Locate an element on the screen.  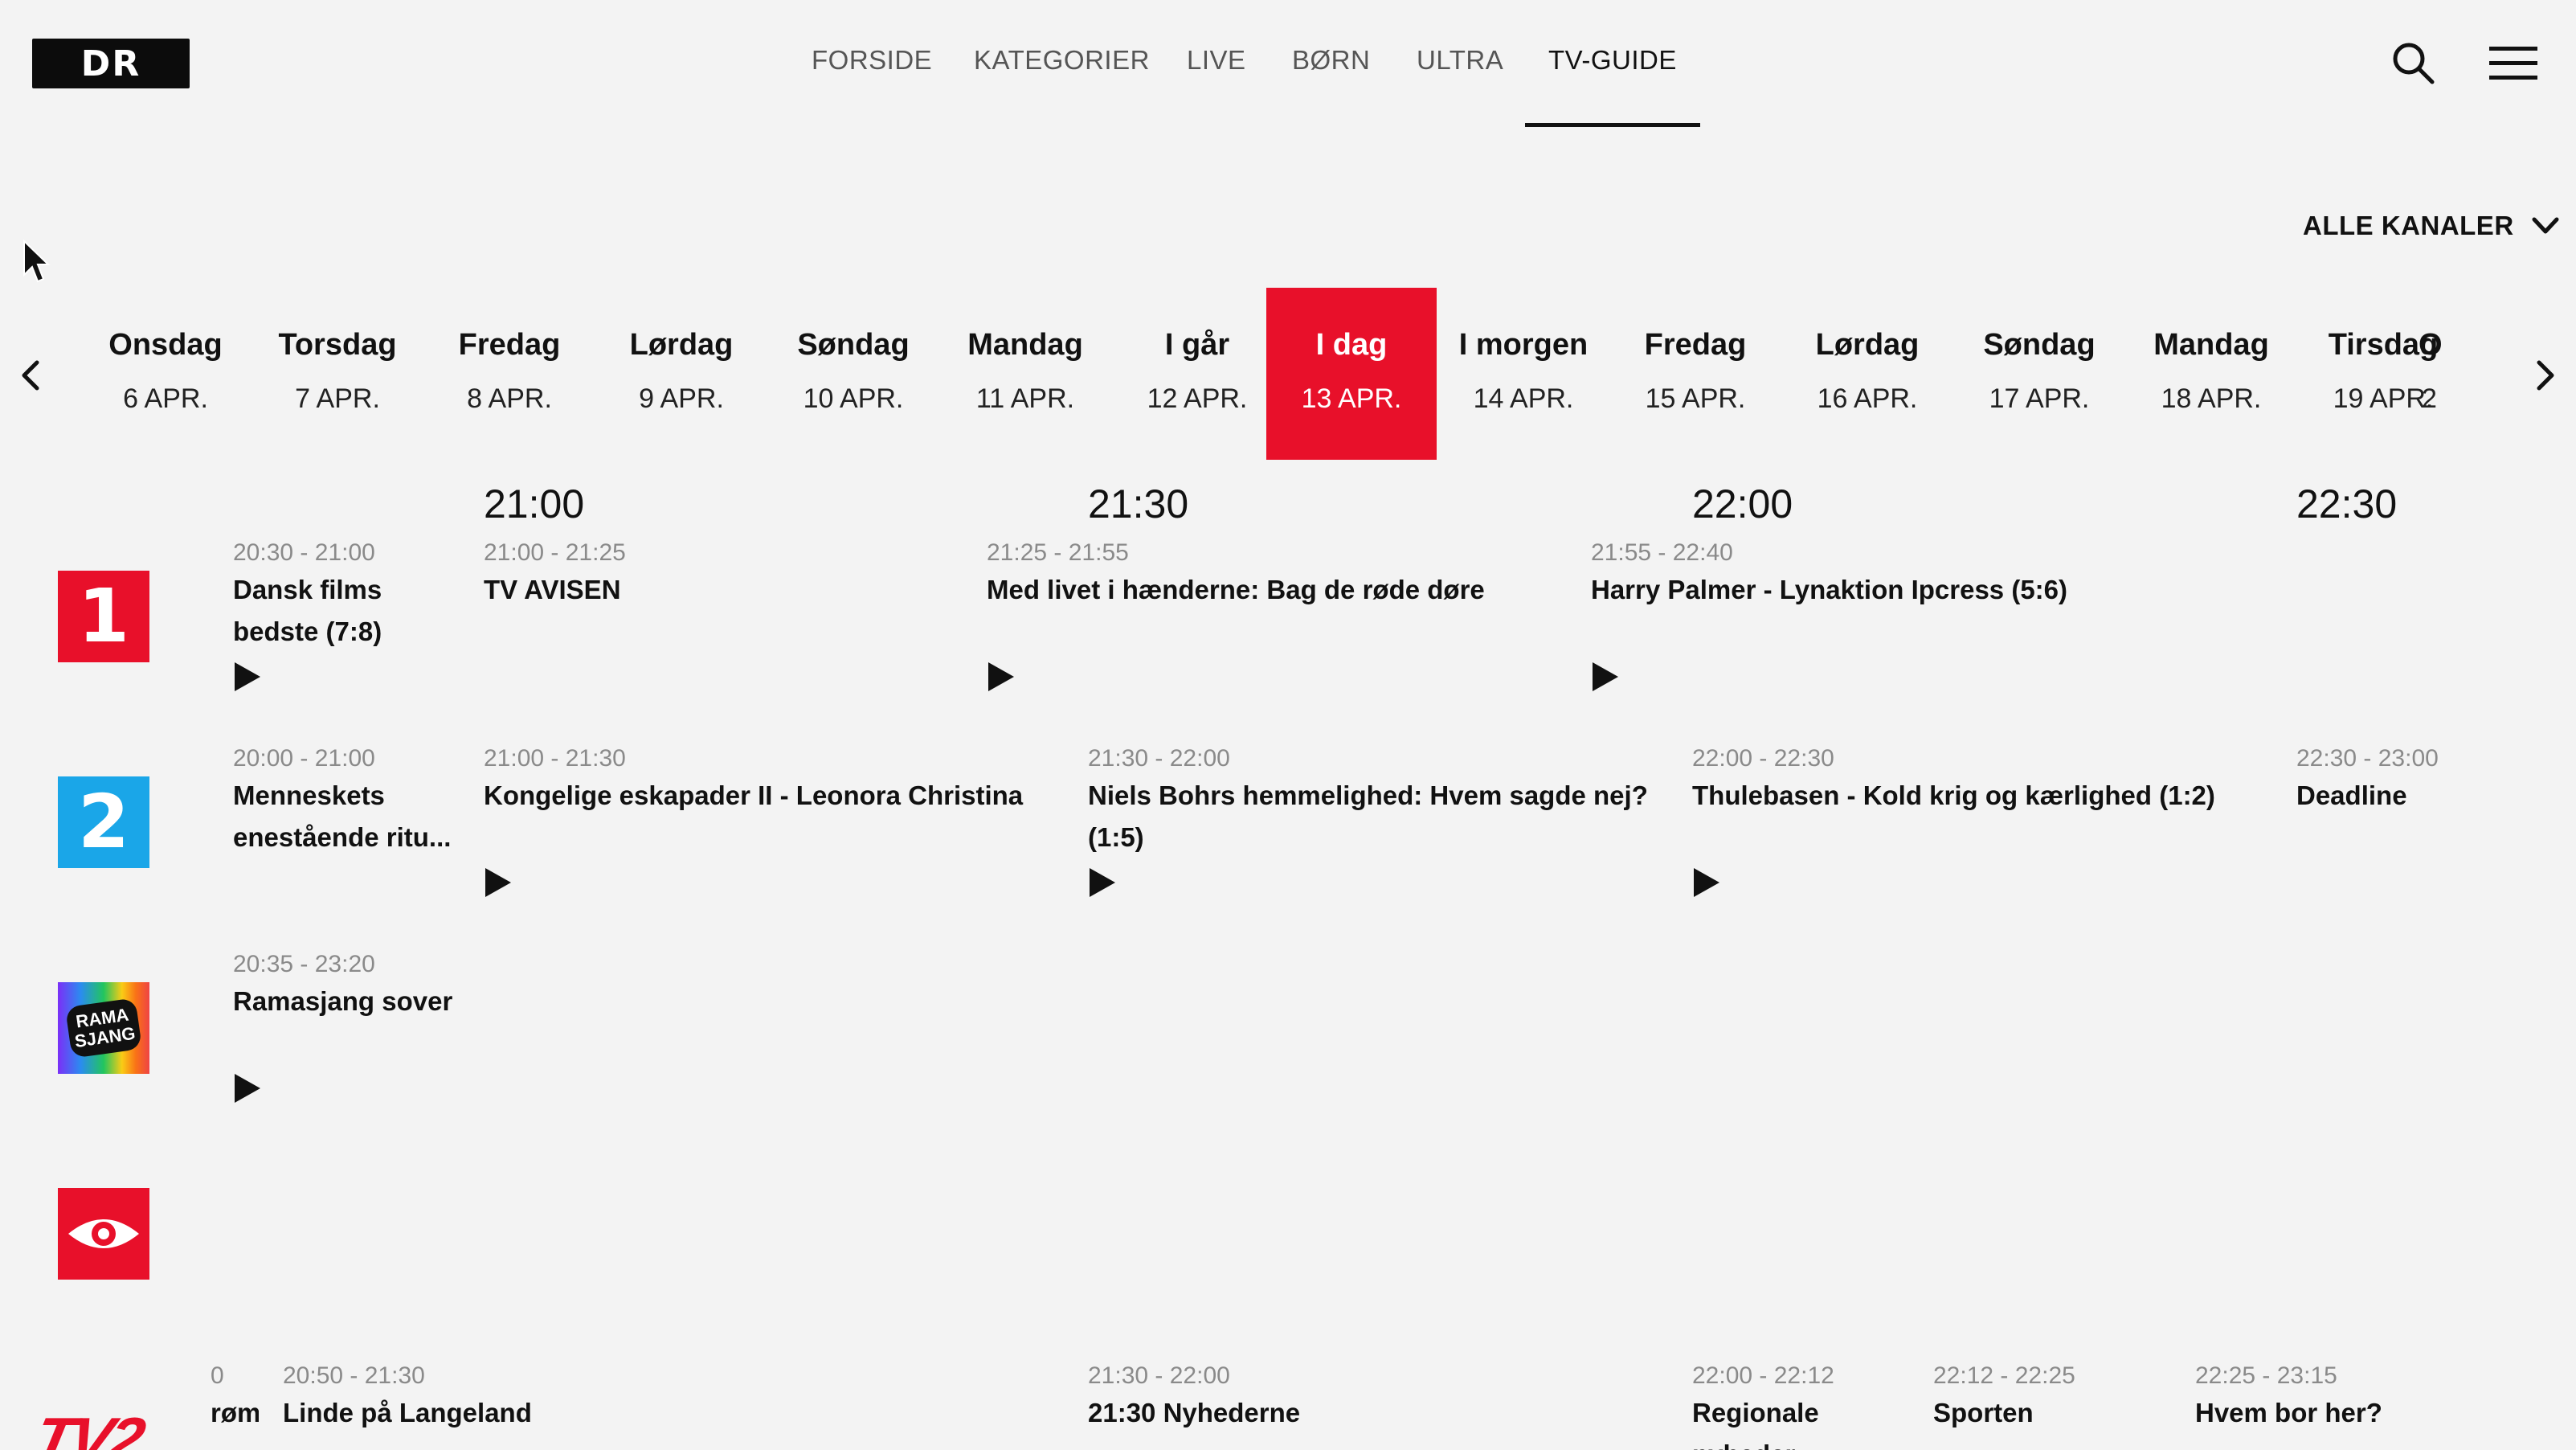
dr1-logo-text: 1 is located at coordinates (103, 616).